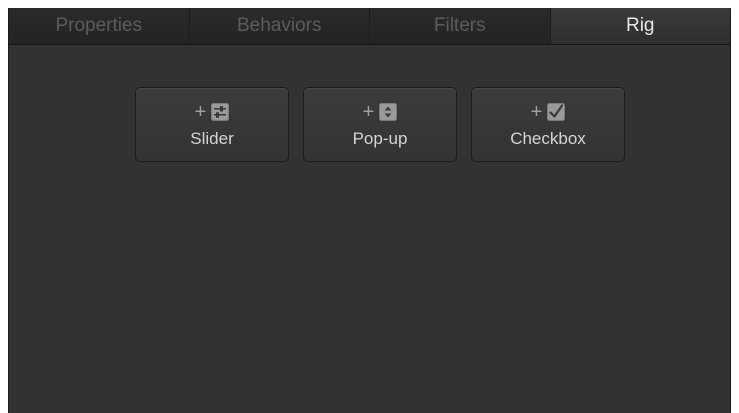 Image resolution: width=739 pixels, height=413 pixels. I want to click on add-checkbox-icon-row: +, so click(548, 112).